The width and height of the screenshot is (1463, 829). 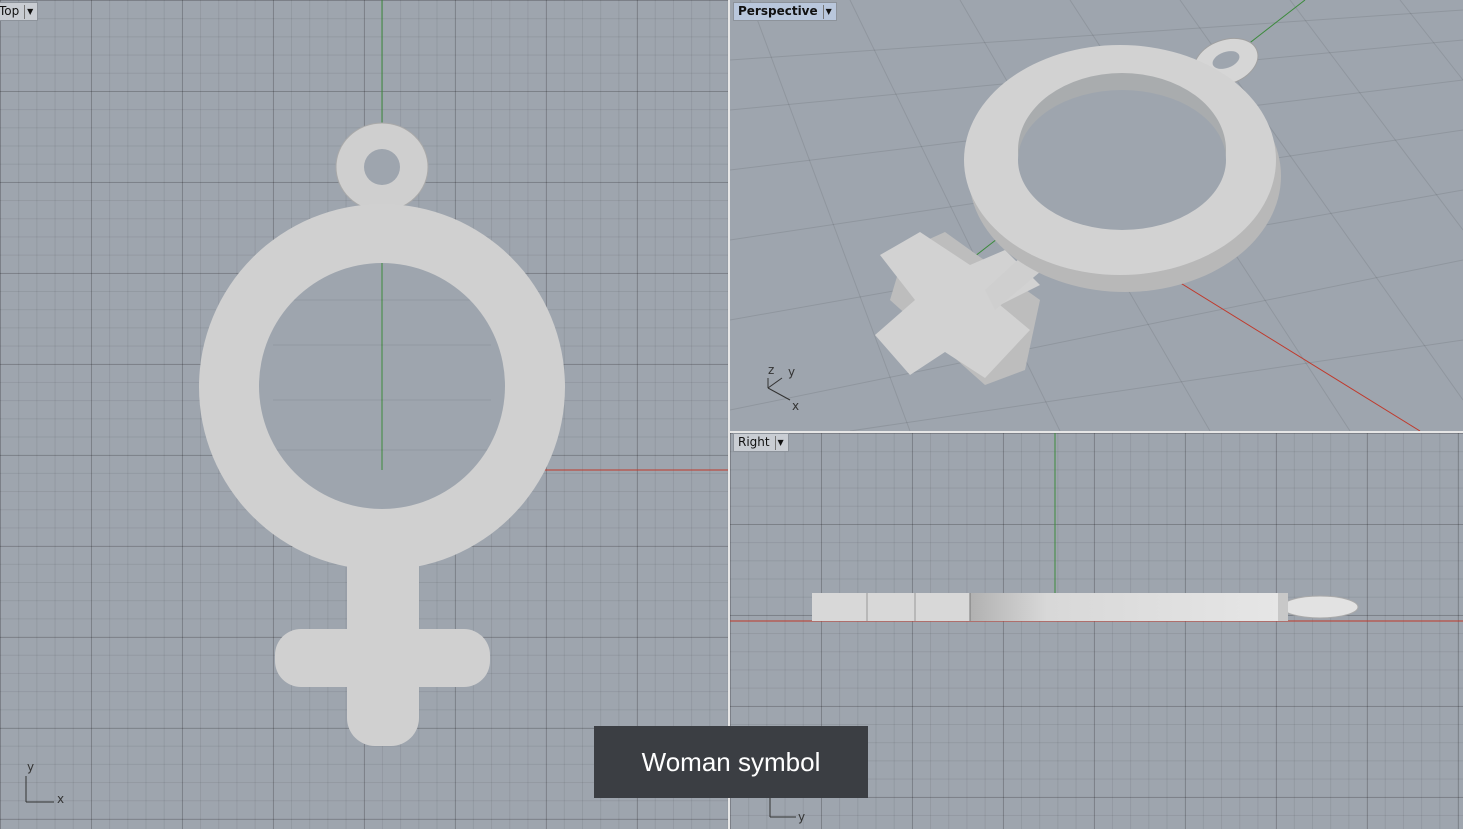 I want to click on viewport-title-right: Right, so click(x=754, y=442).